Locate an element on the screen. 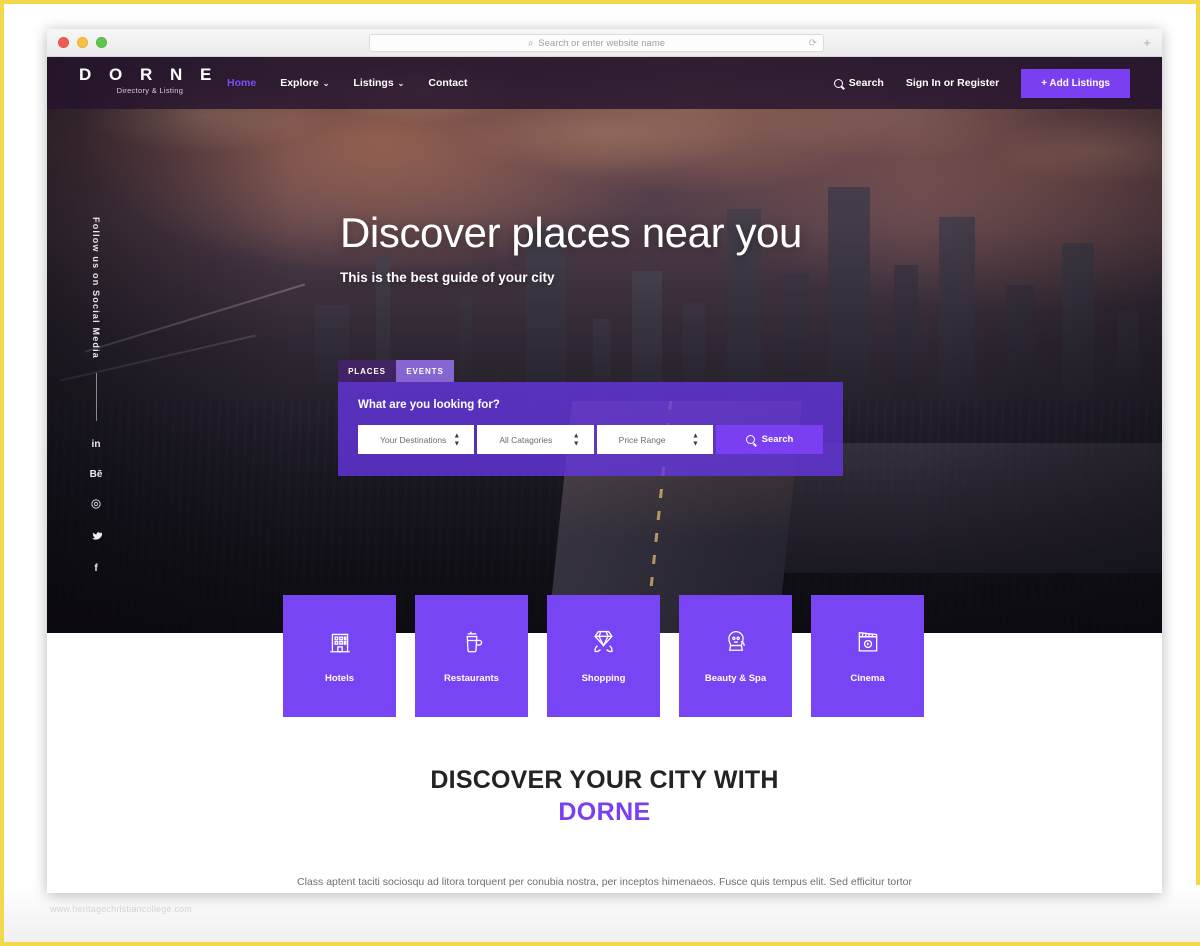 The image size is (1200, 946). facebook-icon: f is located at coordinates (95, 568).